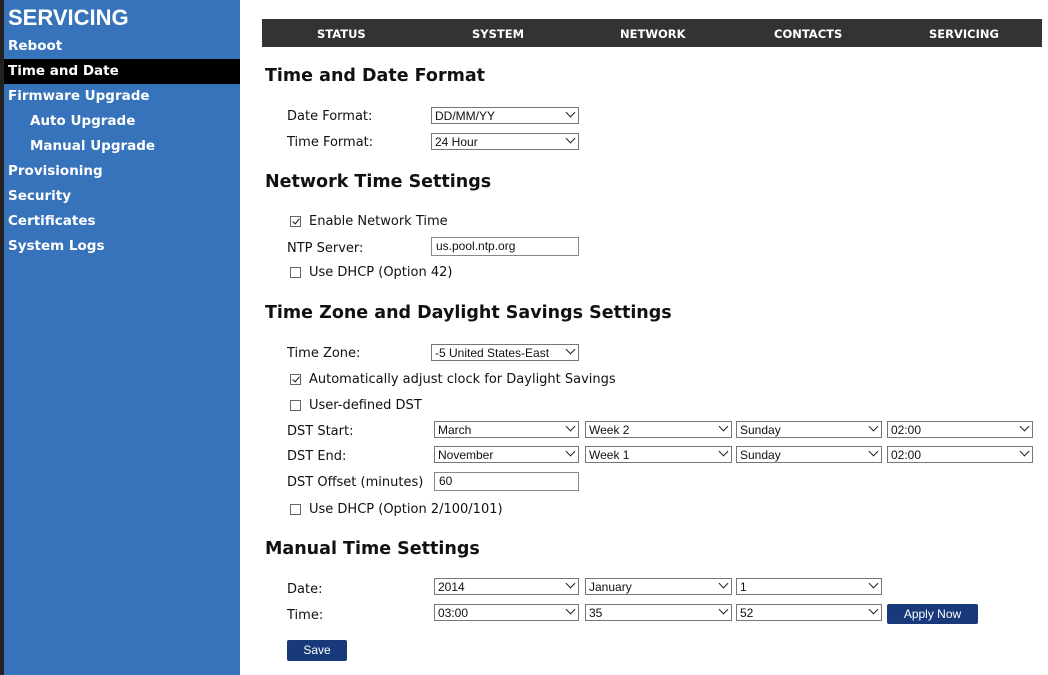 The width and height of the screenshot is (1048, 675). I want to click on dst-start-week-select: Week 2, so click(658, 429).